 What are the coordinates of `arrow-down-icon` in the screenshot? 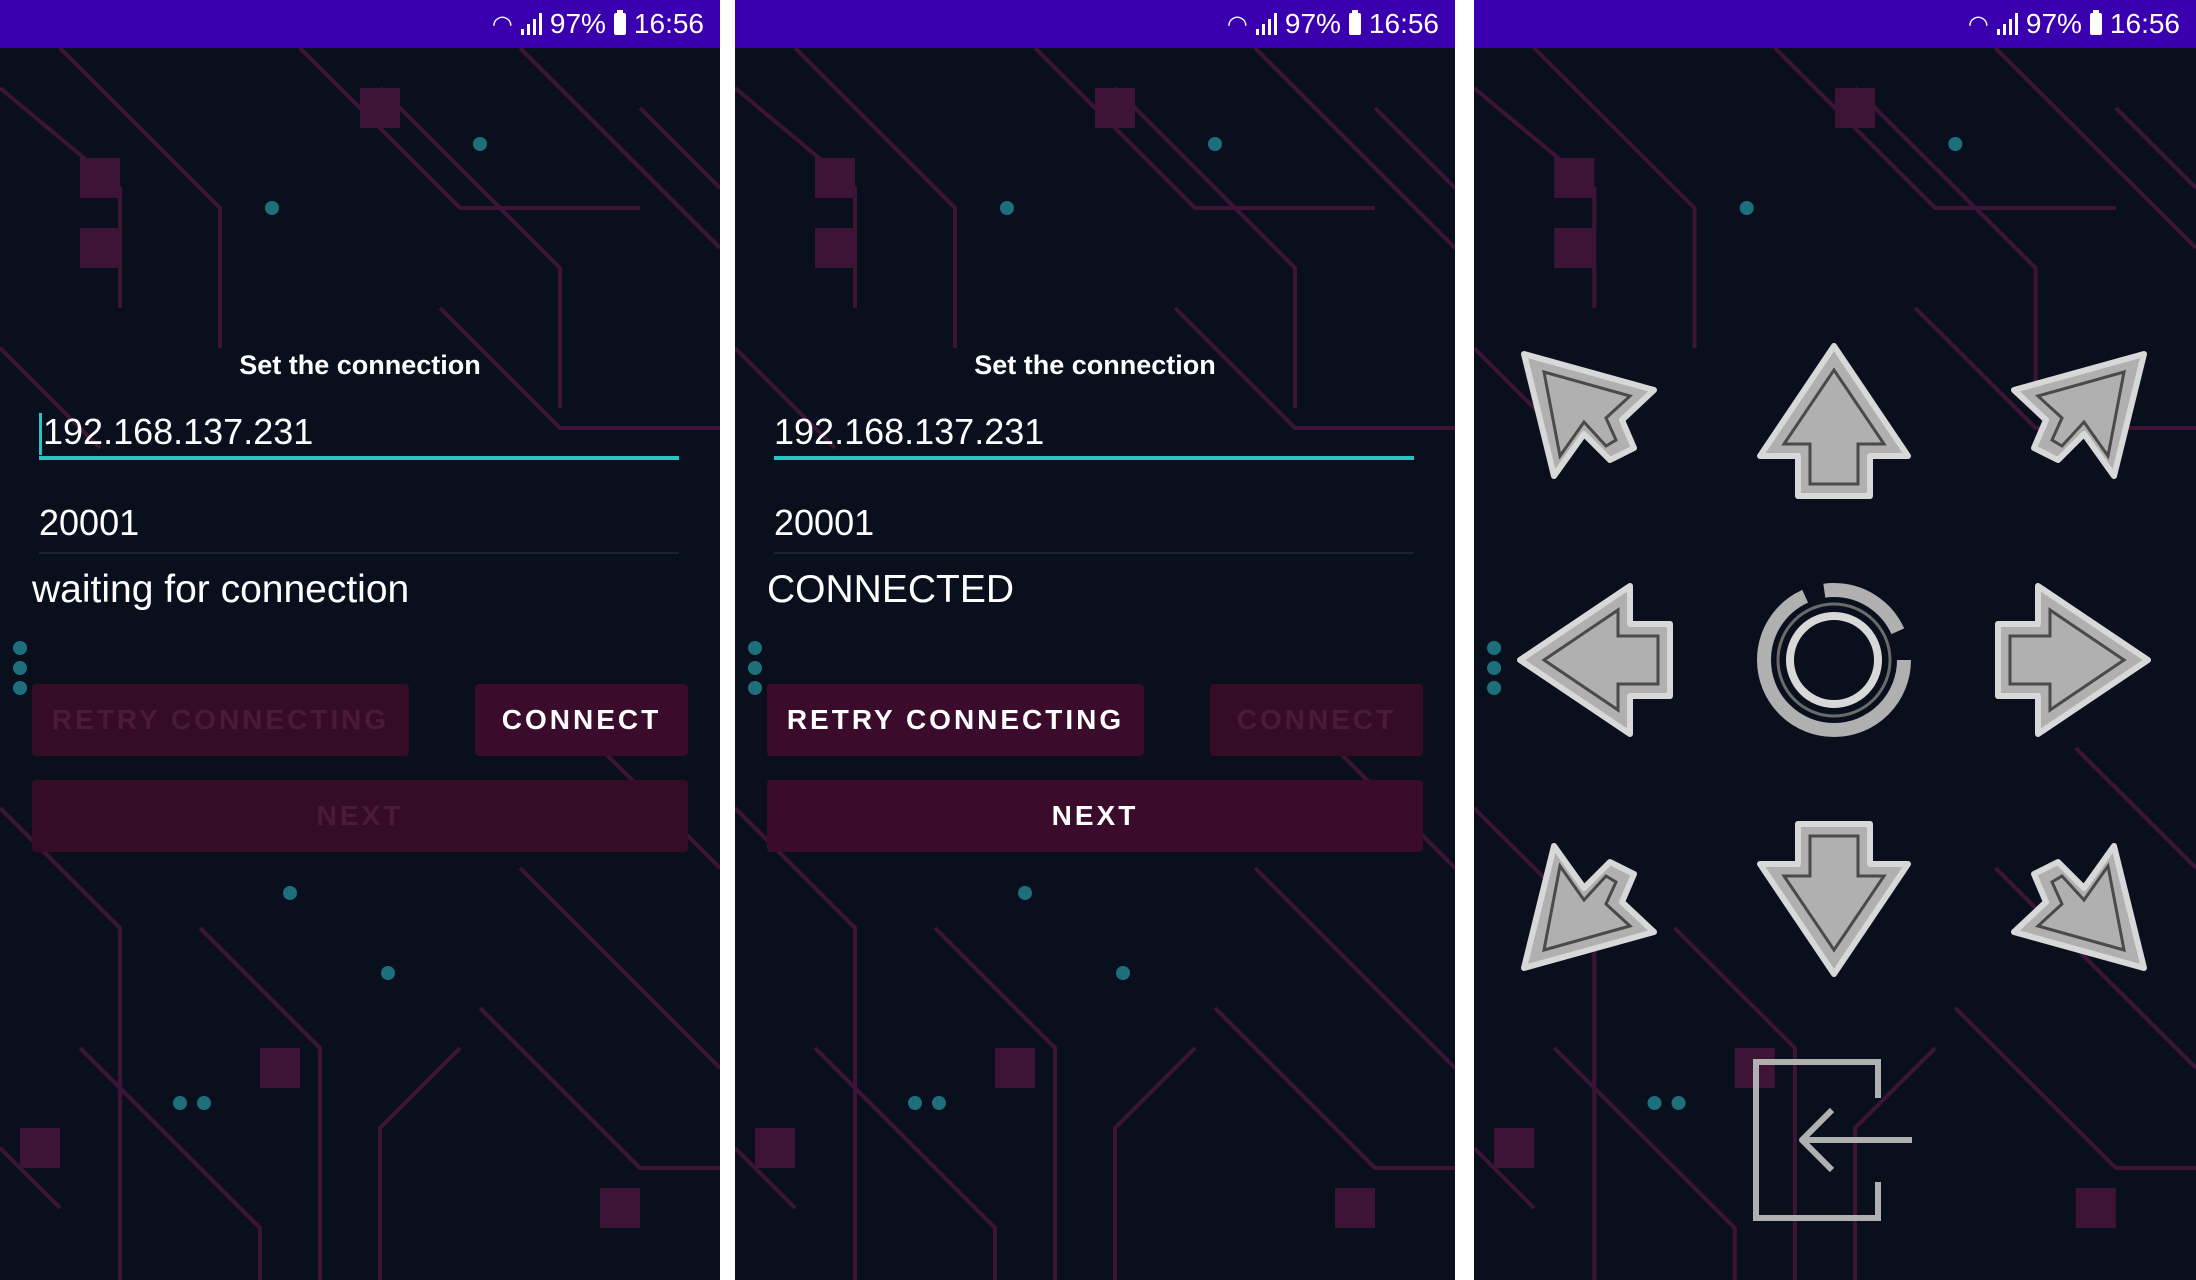 It's located at (1834, 899).